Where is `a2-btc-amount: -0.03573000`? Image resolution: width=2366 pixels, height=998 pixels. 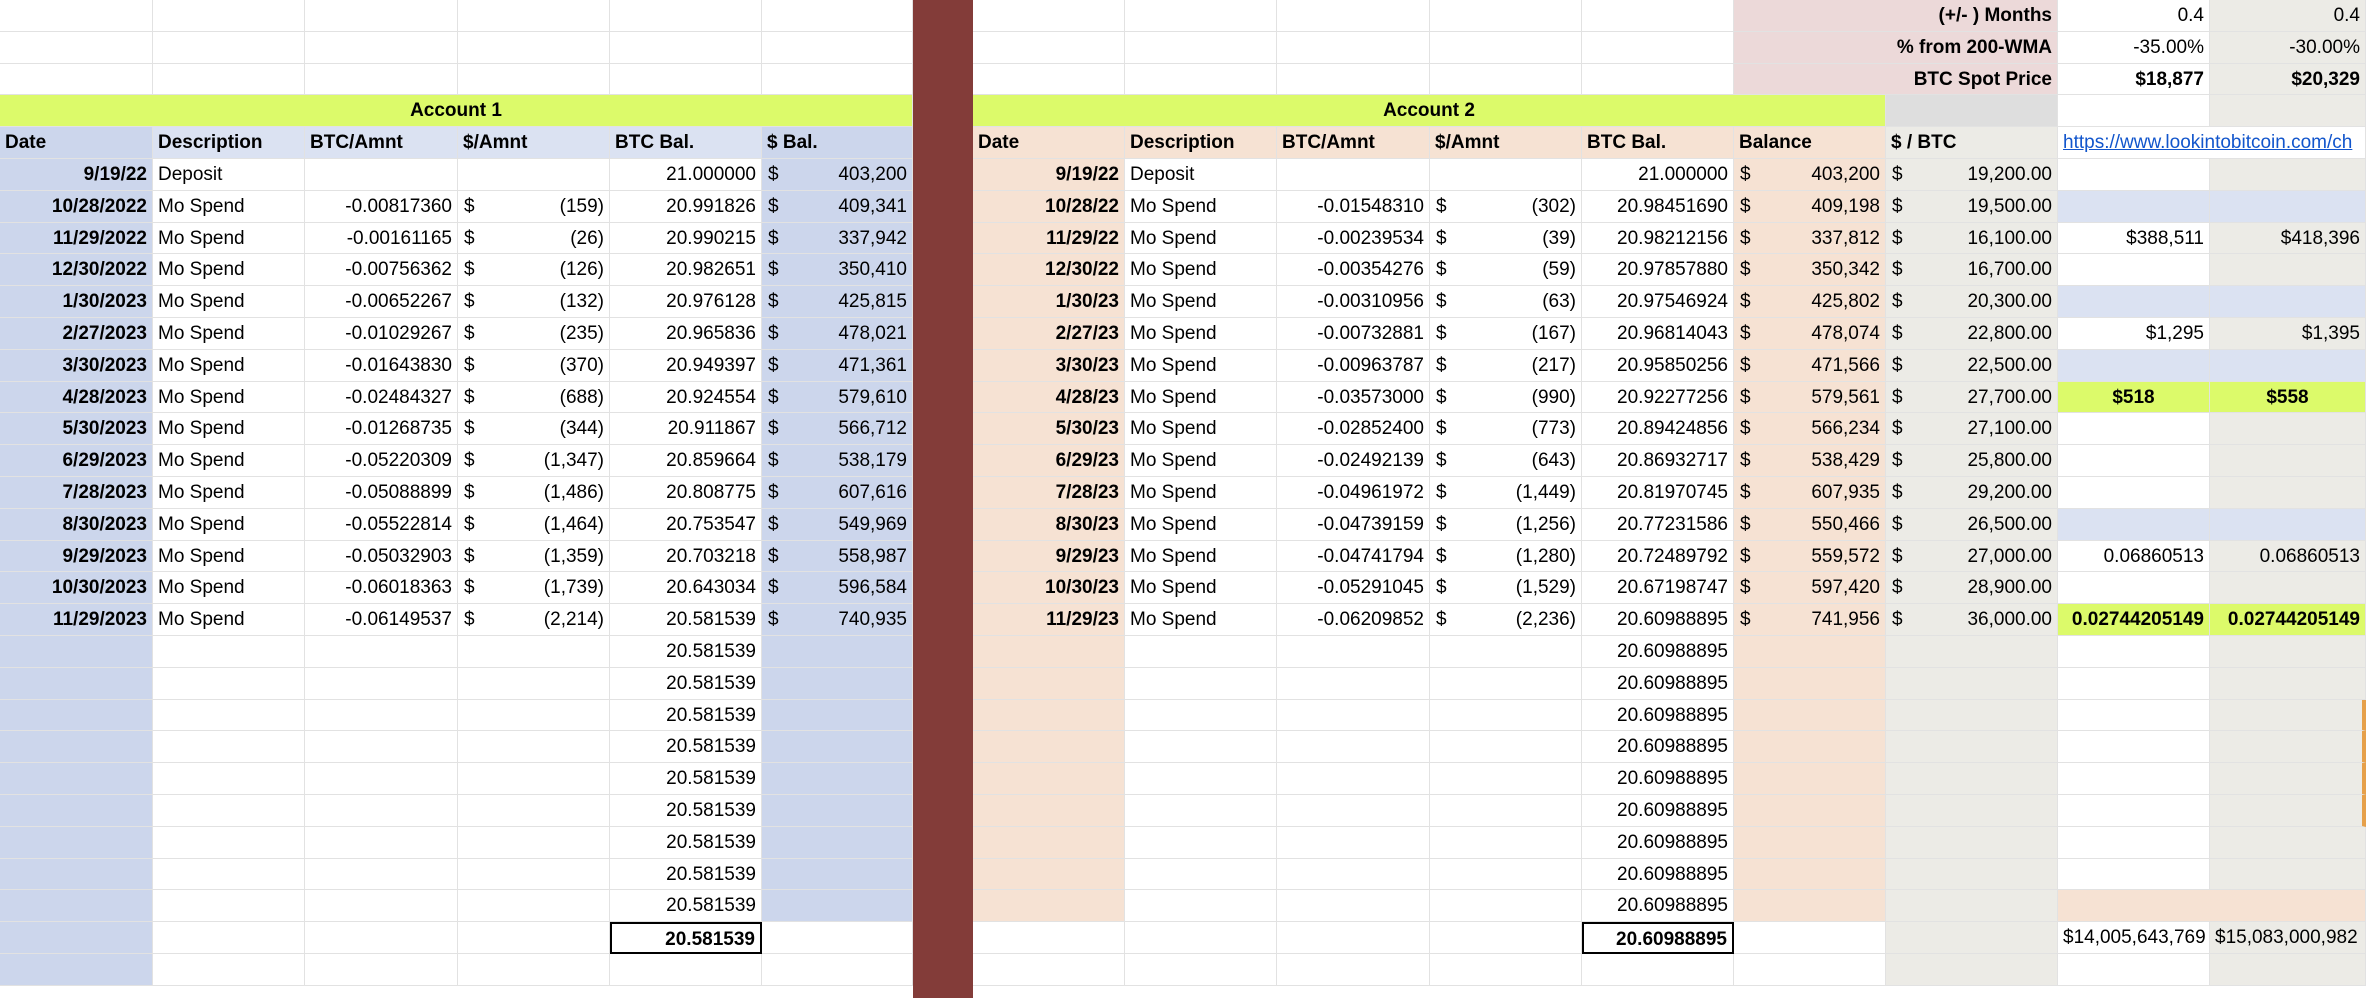 a2-btc-amount: -0.03573000 is located at coordinates (1353, 397).